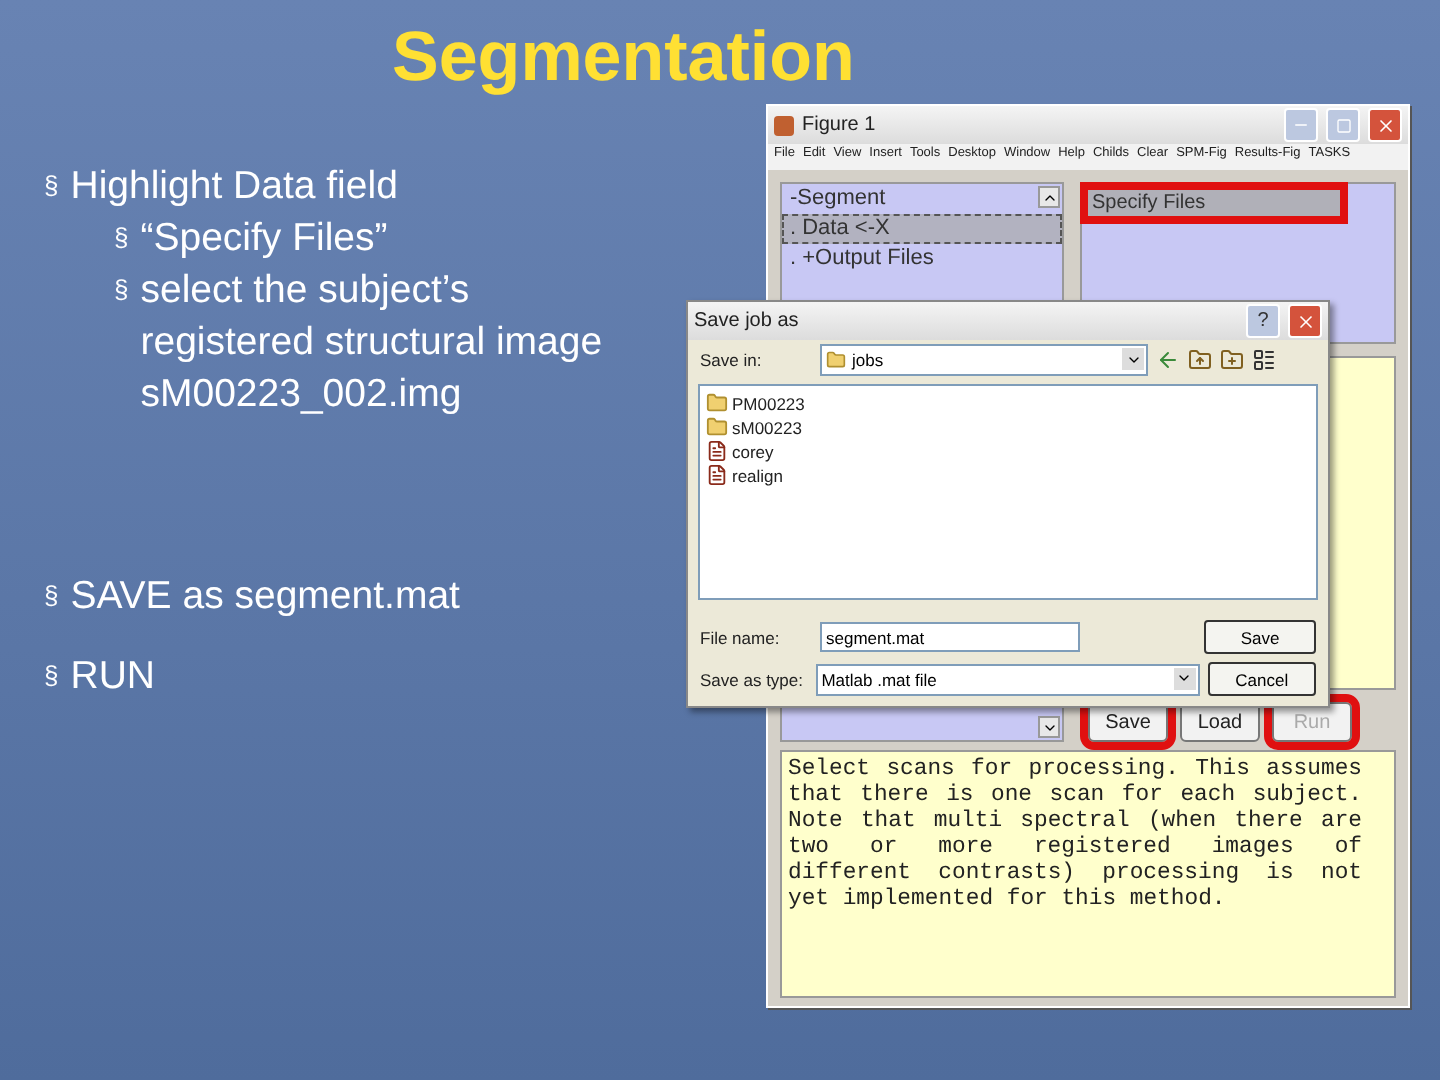 Image resolution: width=1440 pixels, height=1080 pixels. I want to click on directory-entry: realign, so click(1008, 475).